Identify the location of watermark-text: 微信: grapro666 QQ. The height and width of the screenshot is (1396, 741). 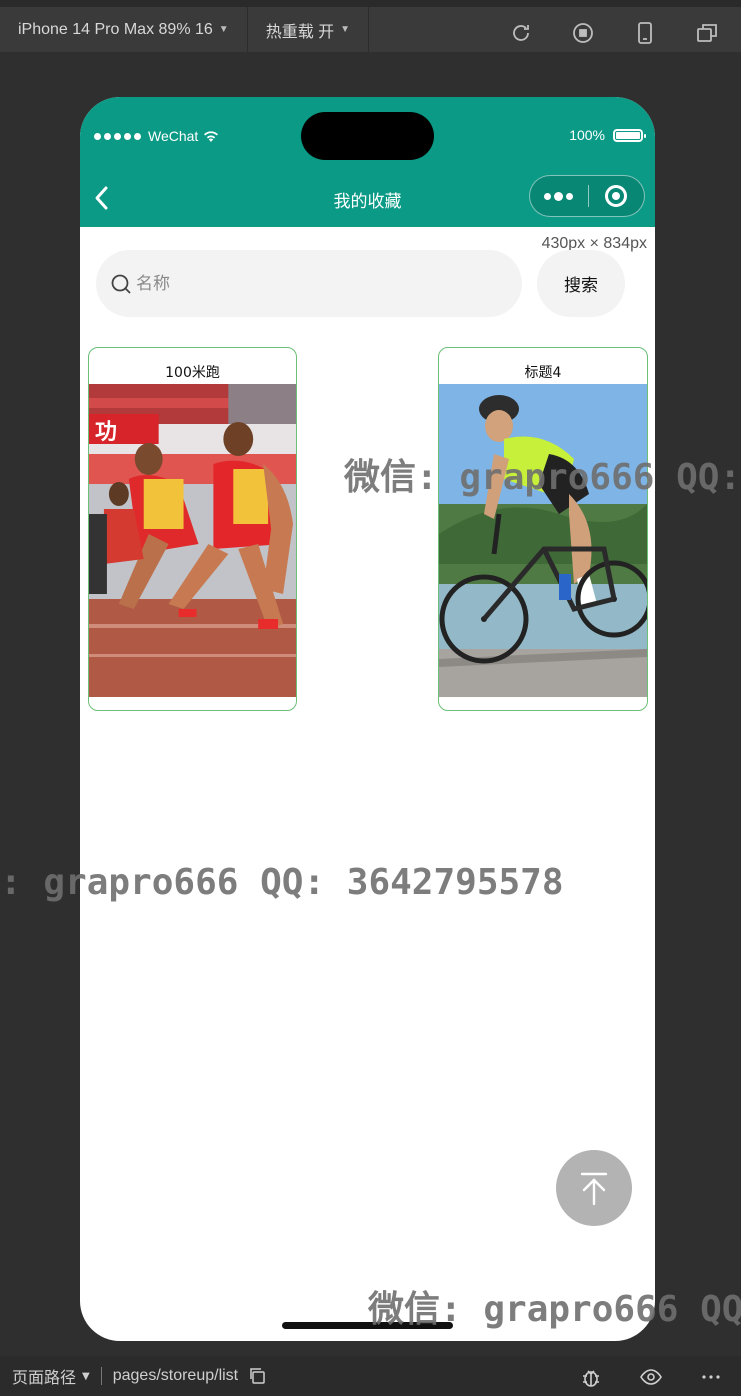
(554, 1309).